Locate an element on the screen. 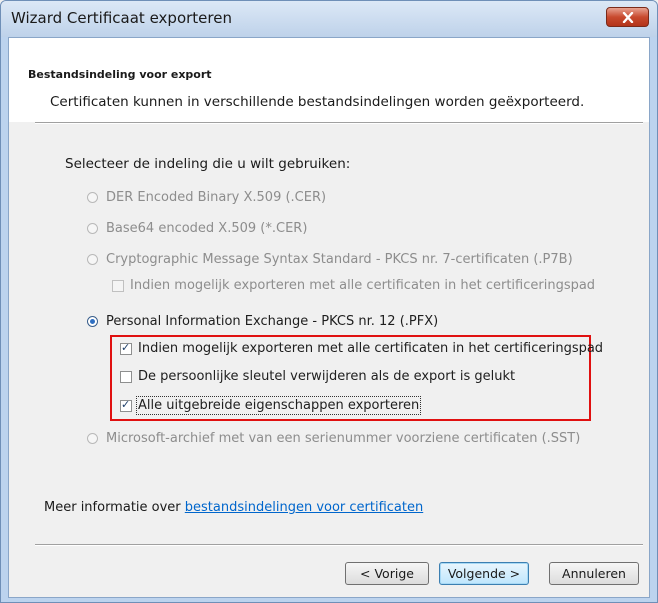 This screenshot has height=603, width=658. checkbox-pkcs7-include-path is located at coordinates (118, 285).